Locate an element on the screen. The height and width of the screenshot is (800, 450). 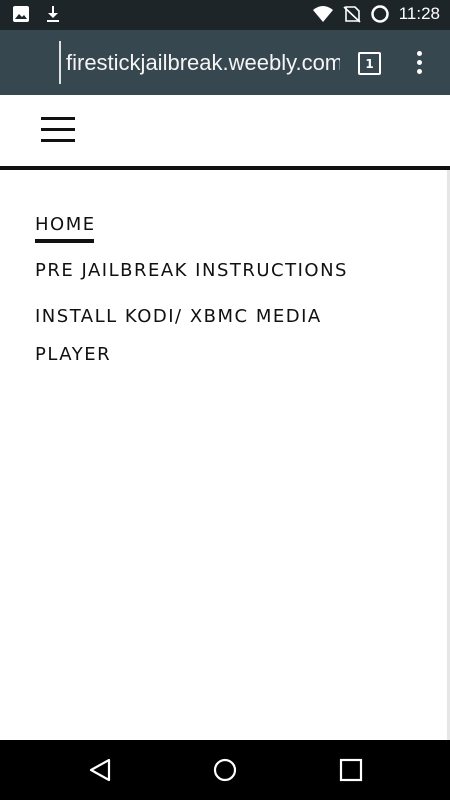
site-header is located at coordinates (225, 130).